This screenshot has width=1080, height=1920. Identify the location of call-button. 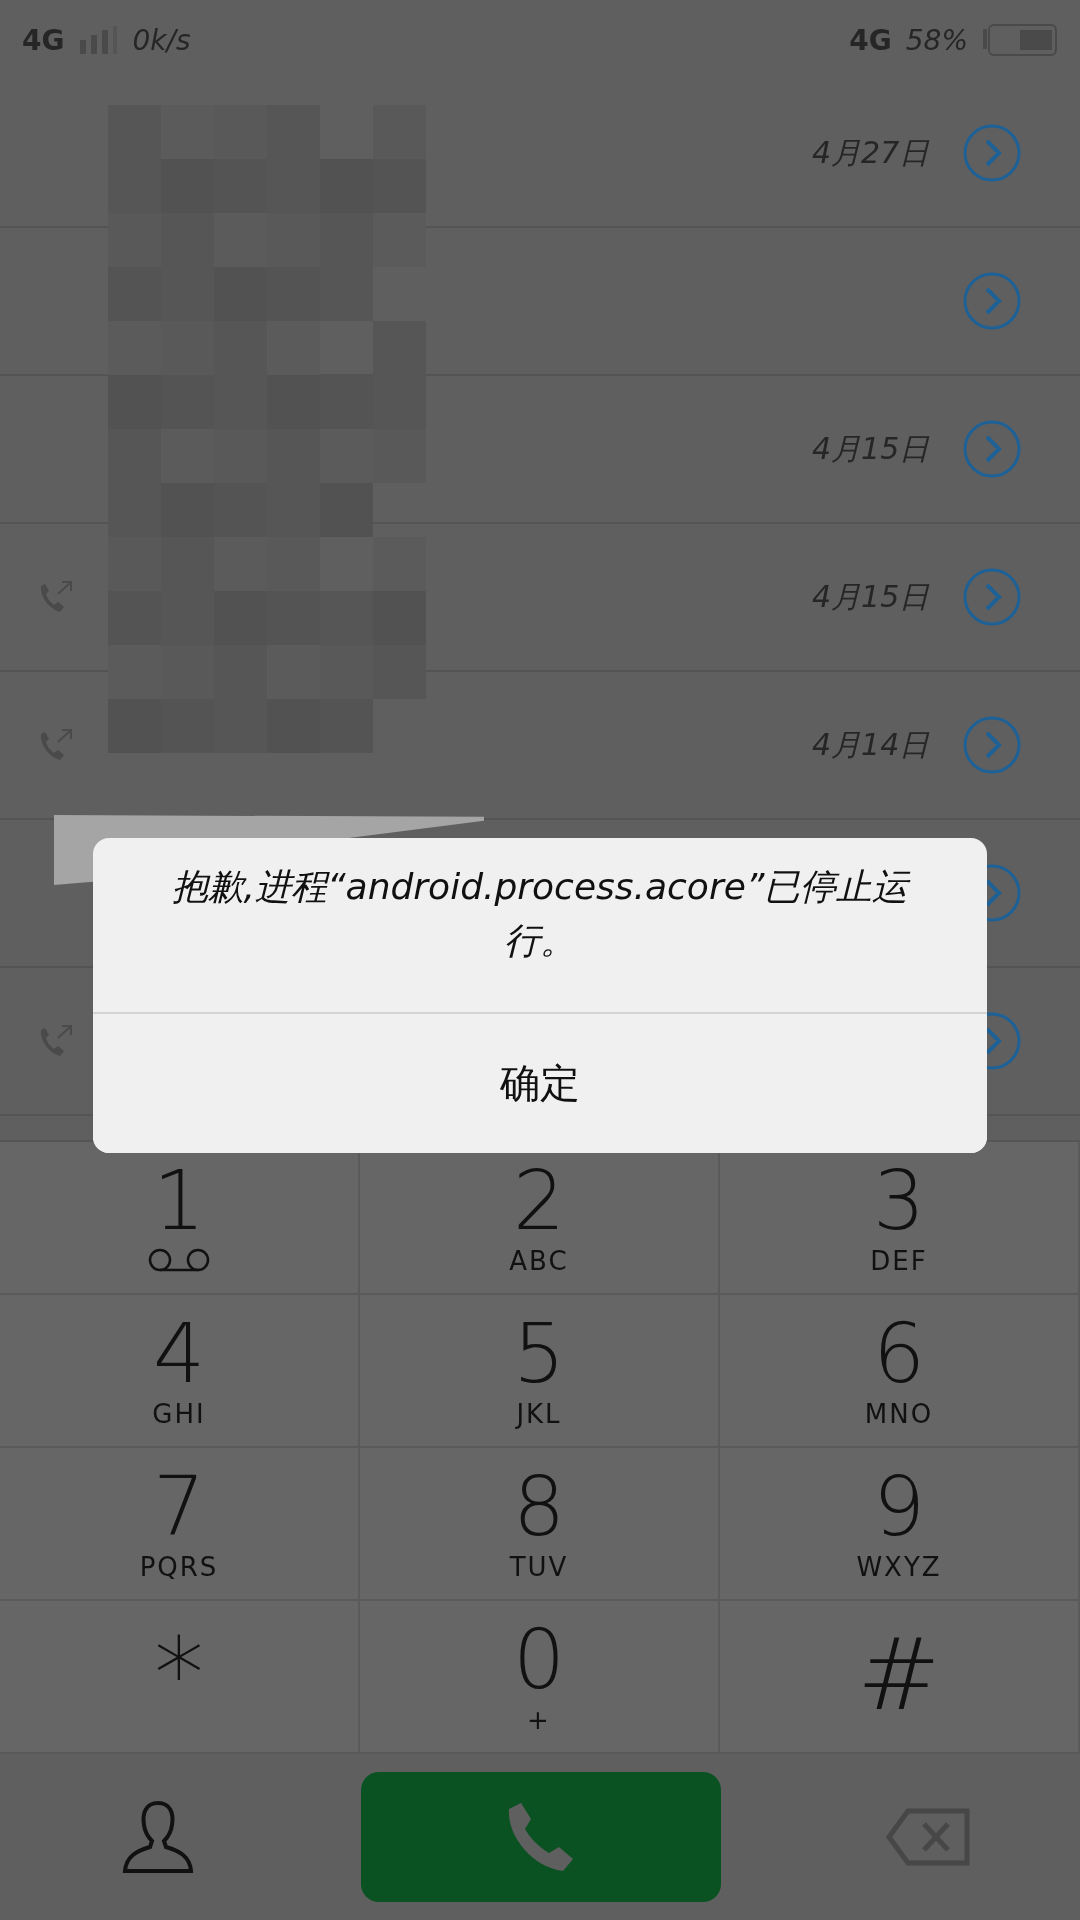
(541, 1837).